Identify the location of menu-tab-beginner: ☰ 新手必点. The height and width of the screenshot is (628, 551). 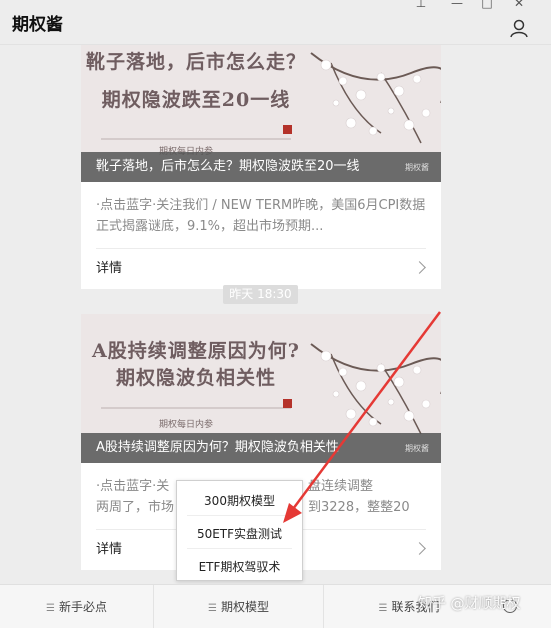
(77, 606).